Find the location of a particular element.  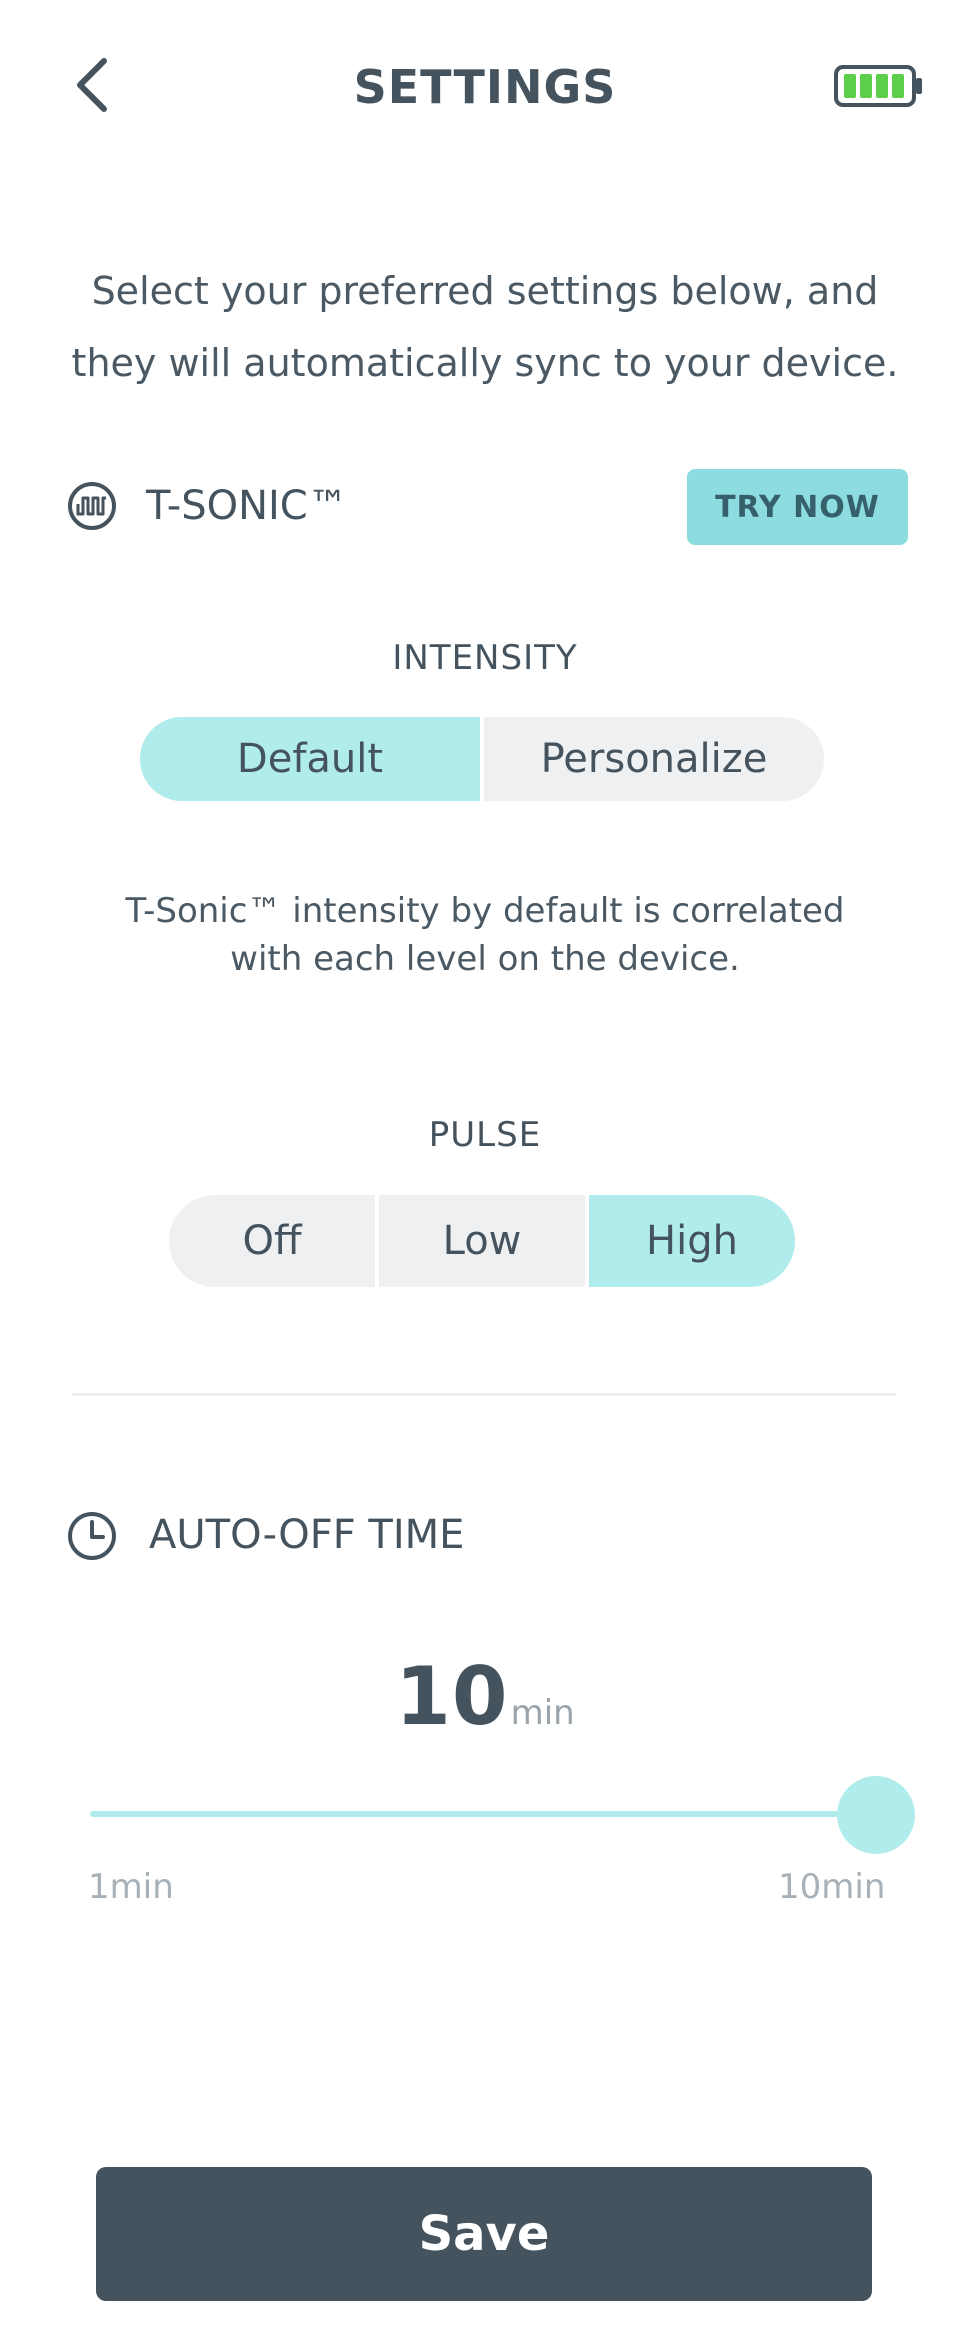

tsonic-title: T-SONIC™ is located at coordinates (247, 506).